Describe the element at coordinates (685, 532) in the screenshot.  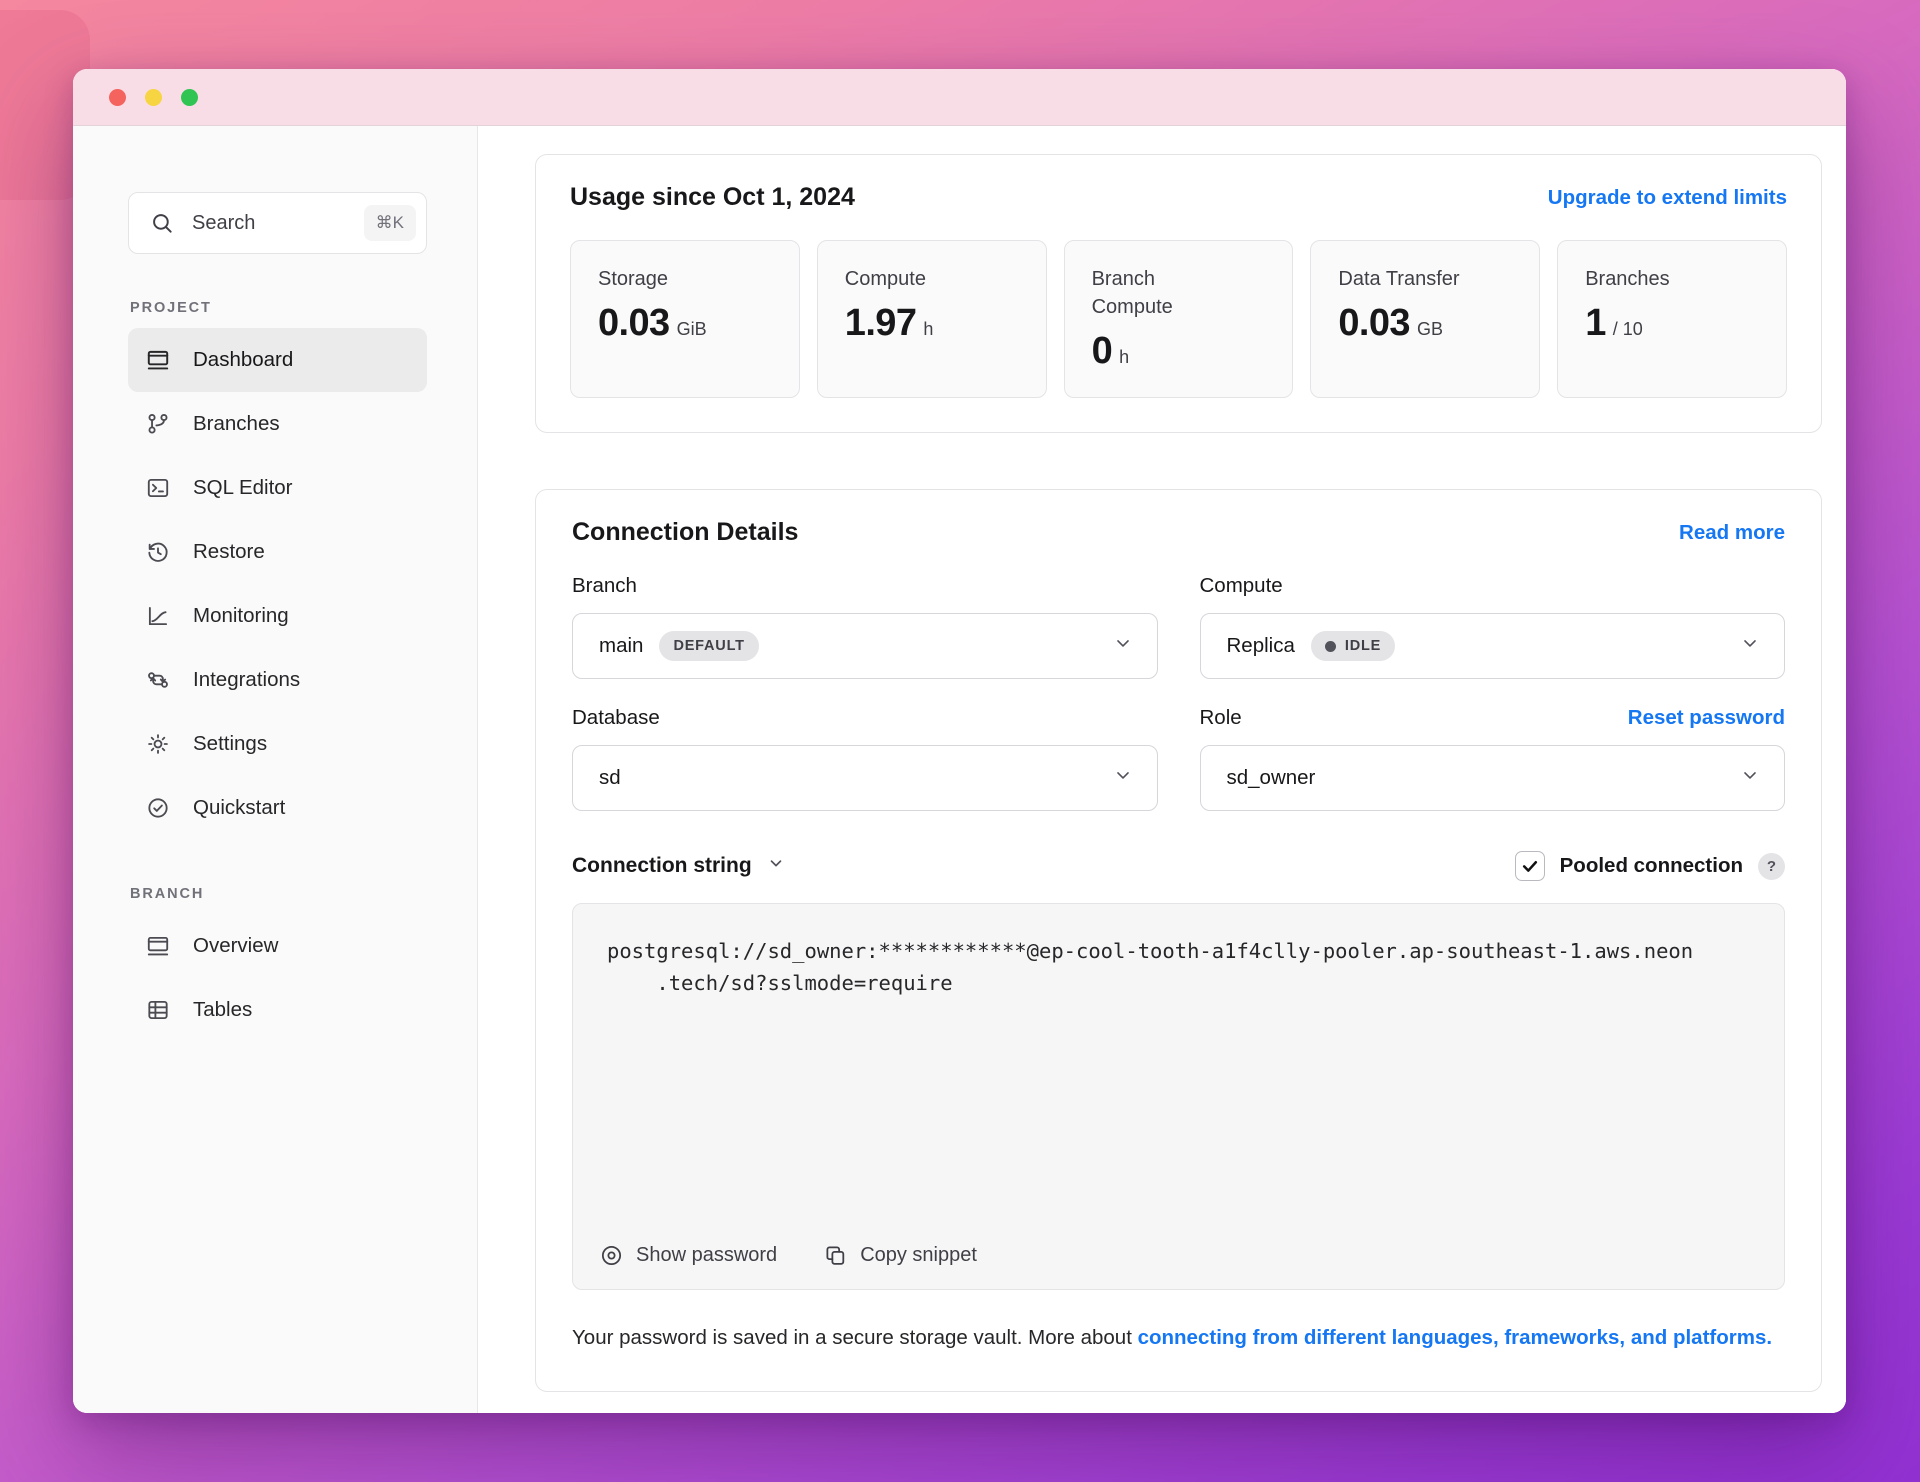
I see `connection-details-title: Connection Details` at that location.